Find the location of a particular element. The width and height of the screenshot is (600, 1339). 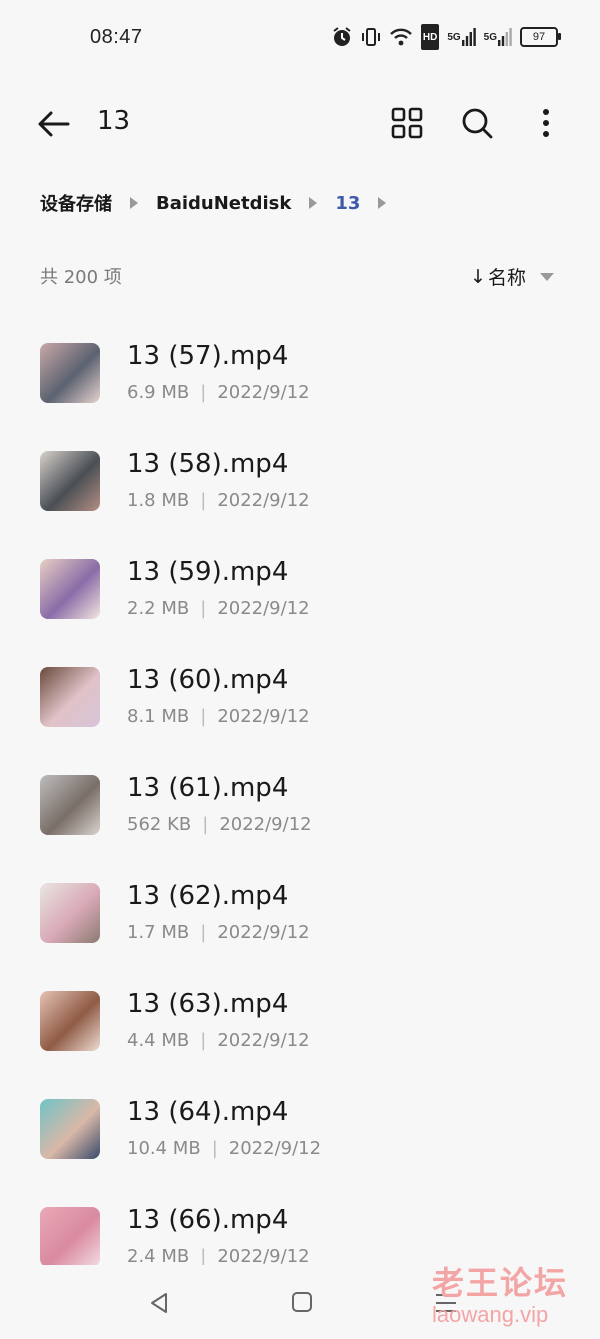

file-name: 13 (59).mp4 is located at coordinates (208, 572).